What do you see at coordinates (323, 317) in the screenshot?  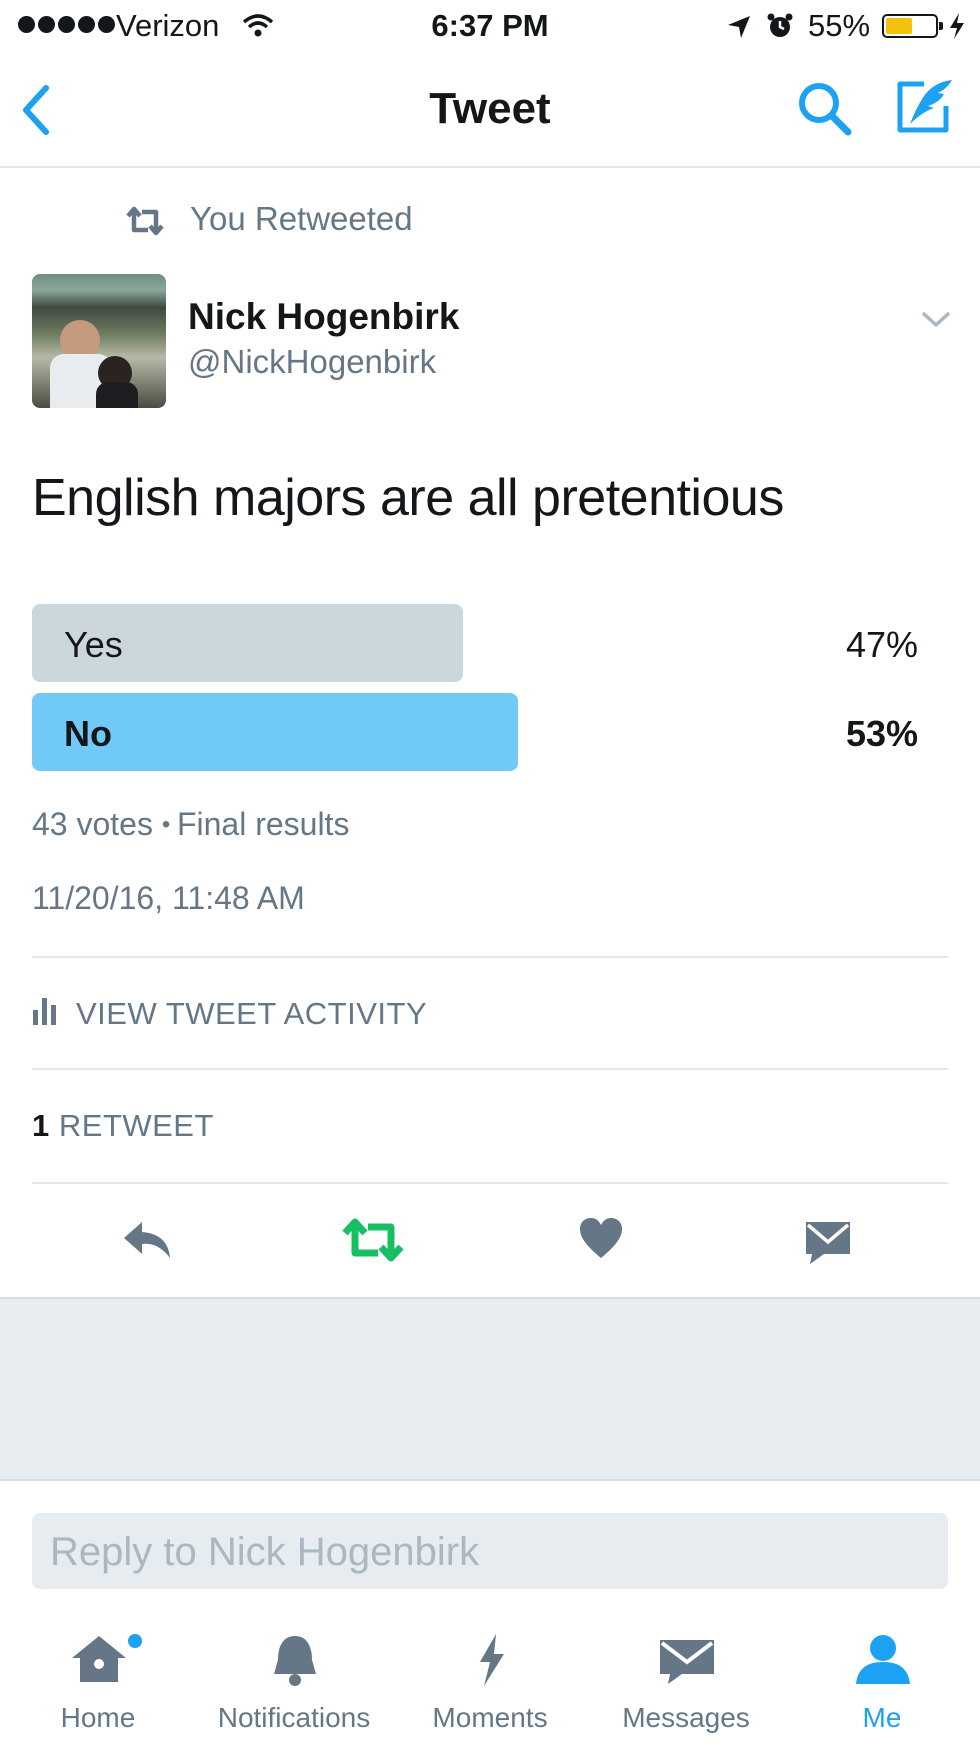 I see `author-name: Nick Hogenbirk` at bounding box center [323, 317].